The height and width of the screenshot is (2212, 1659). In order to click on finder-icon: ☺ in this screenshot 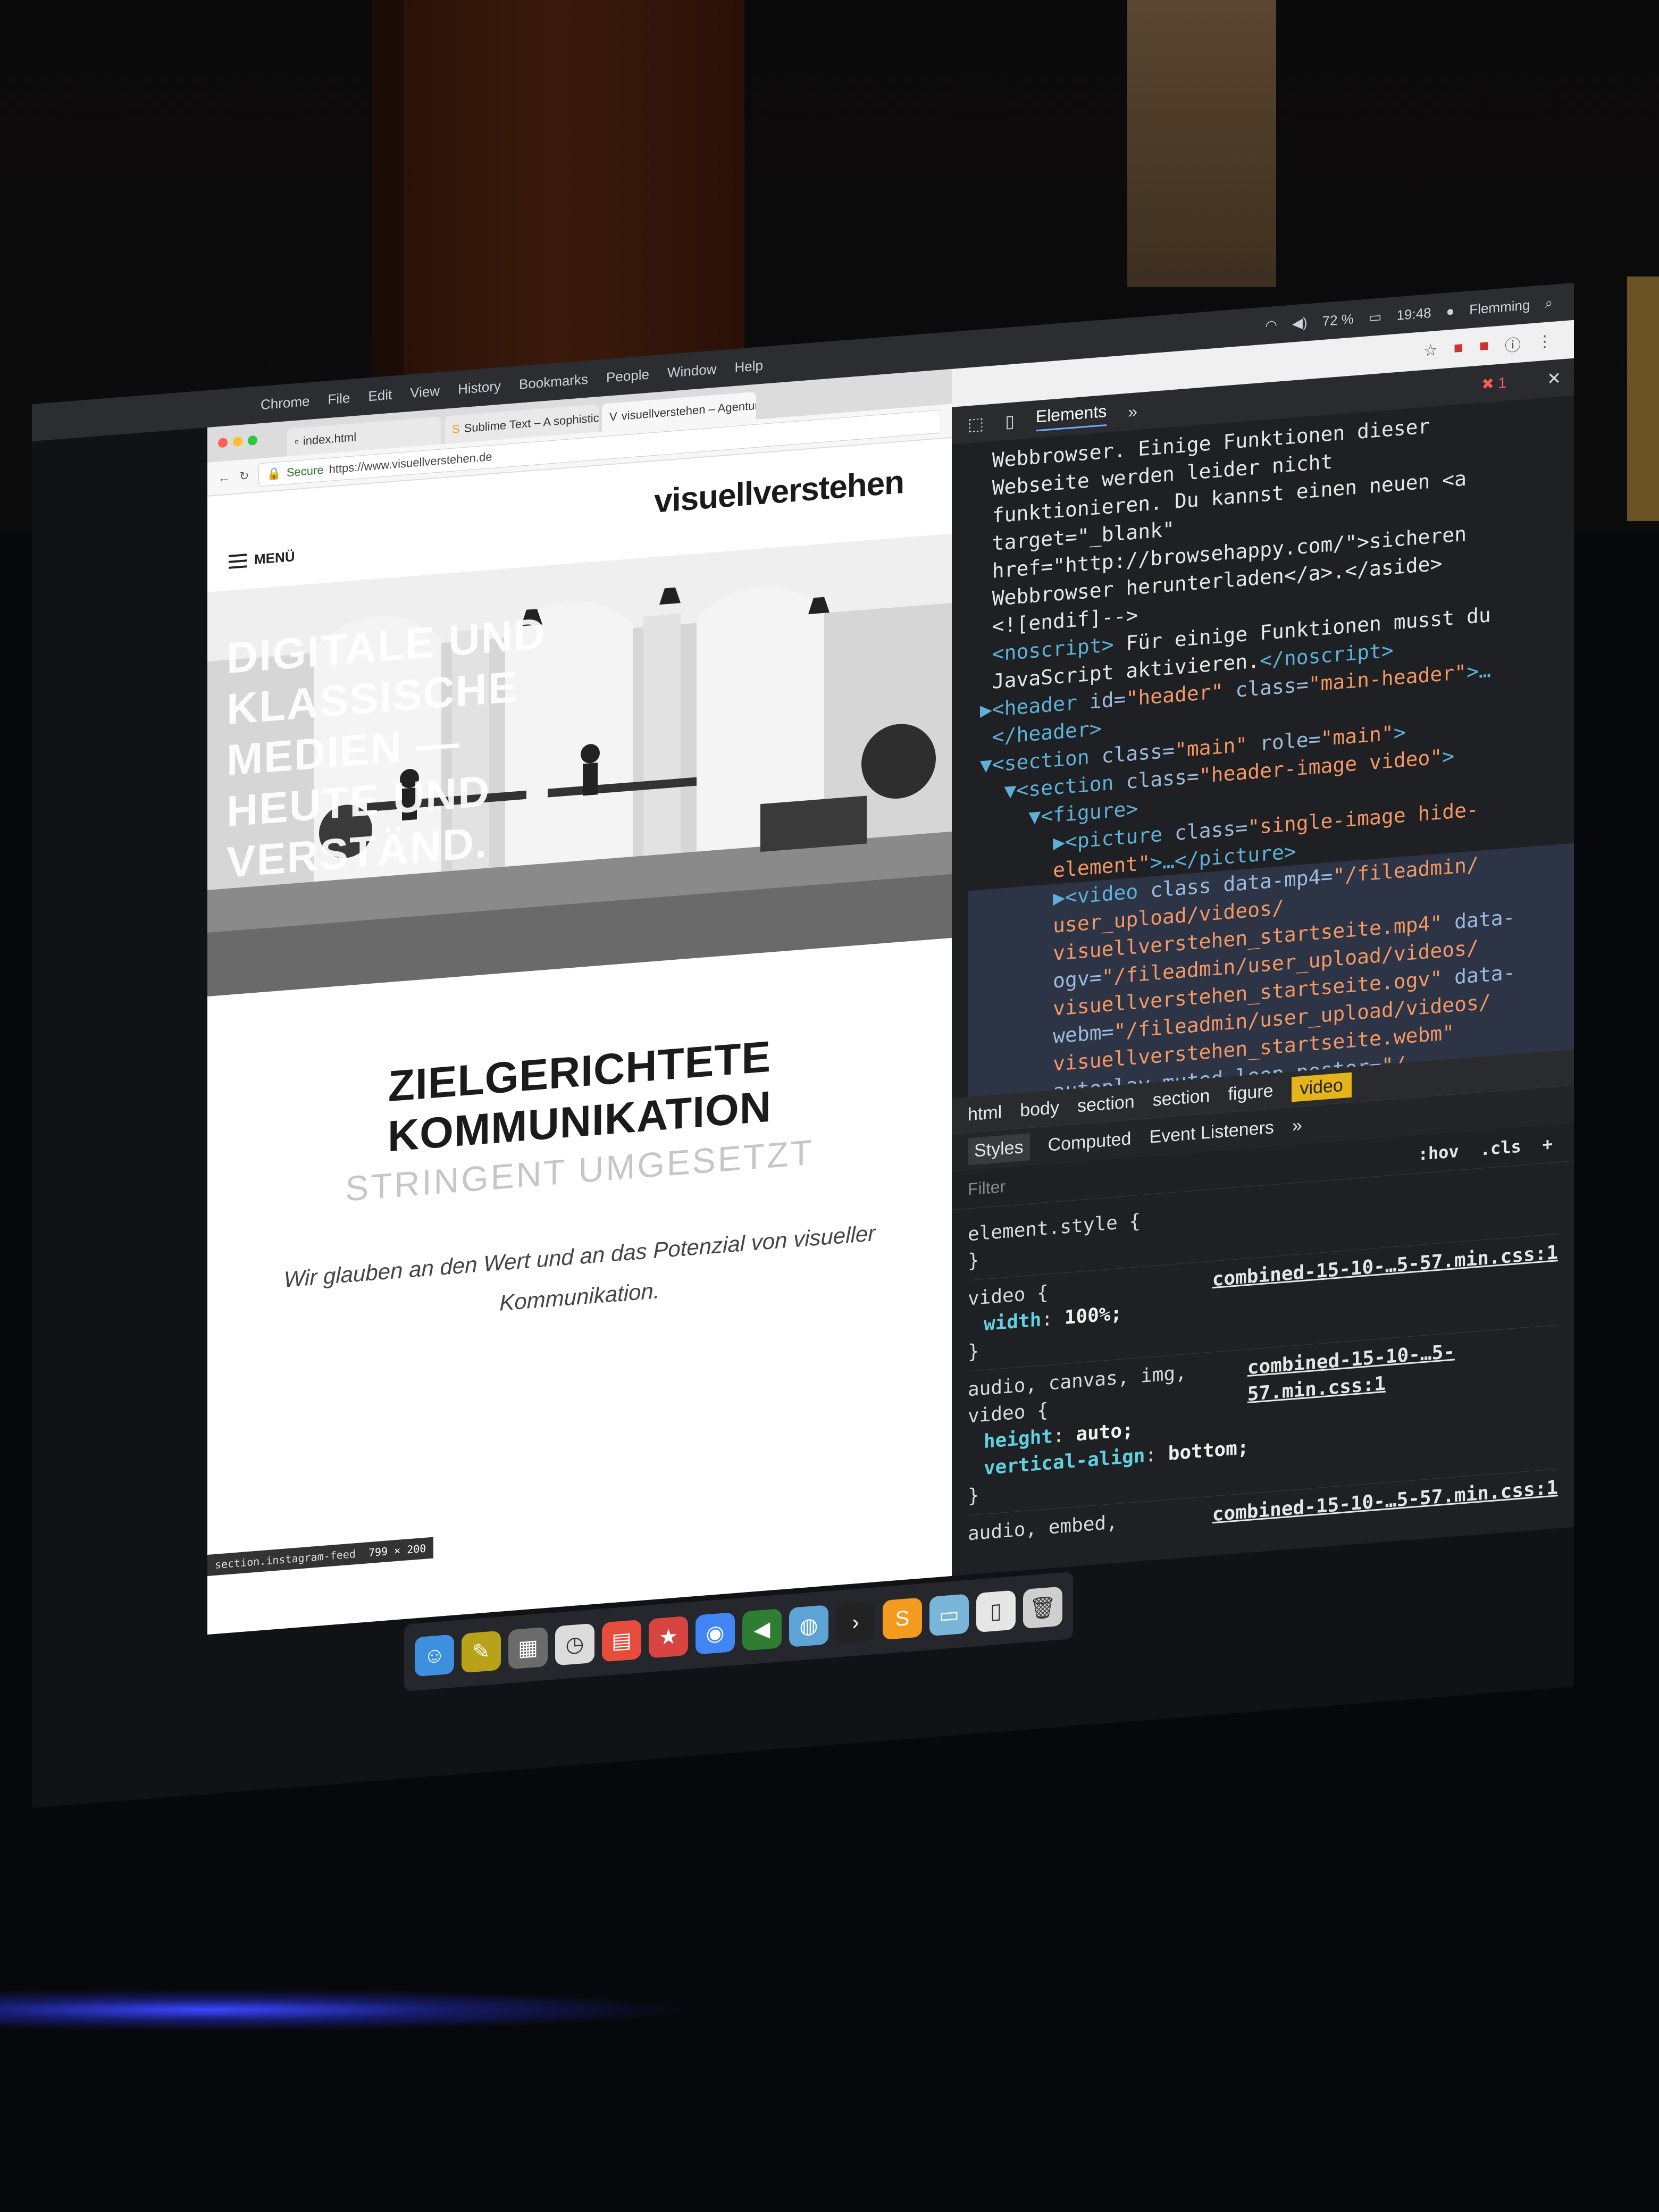, I will do `click(434, 1655)`.